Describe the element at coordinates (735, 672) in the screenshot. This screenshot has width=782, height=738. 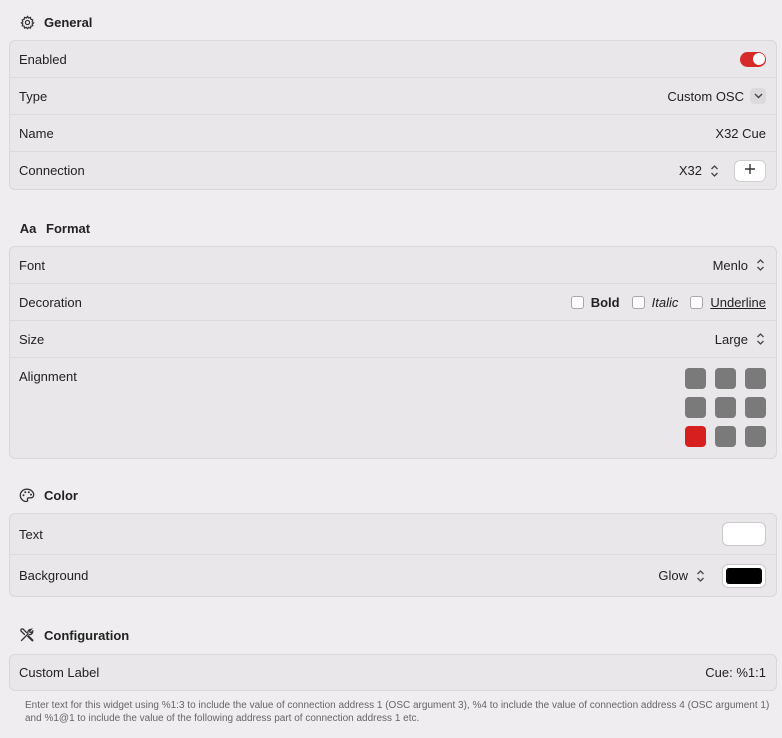
I see `custom-label-field: Cue: %1:1` at that location.